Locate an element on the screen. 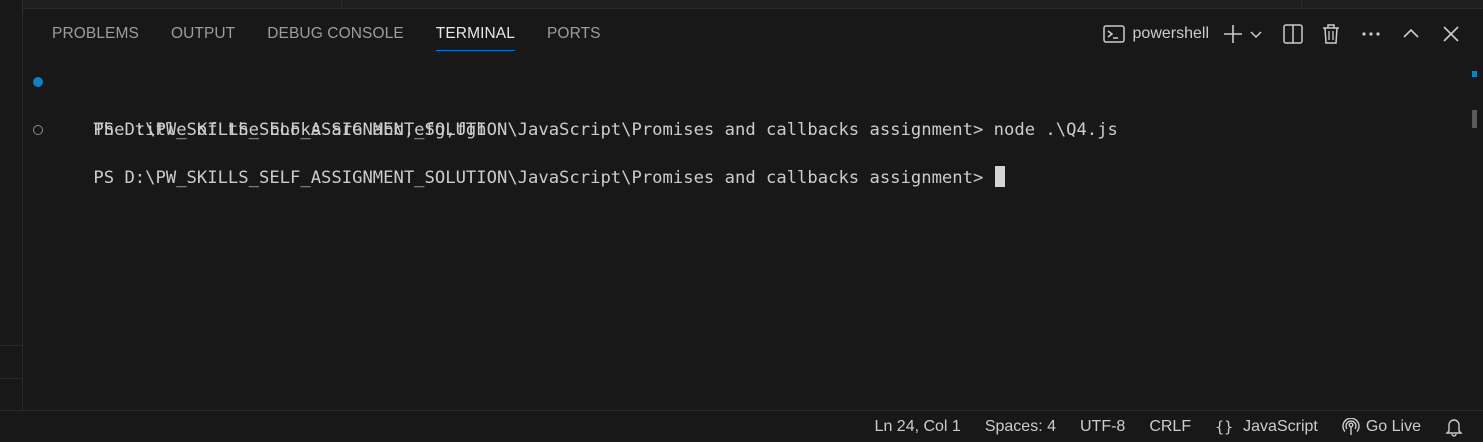 The image size is (1483, 442). language-mode: {} JavaScript is located at coordinates (1266, 427).